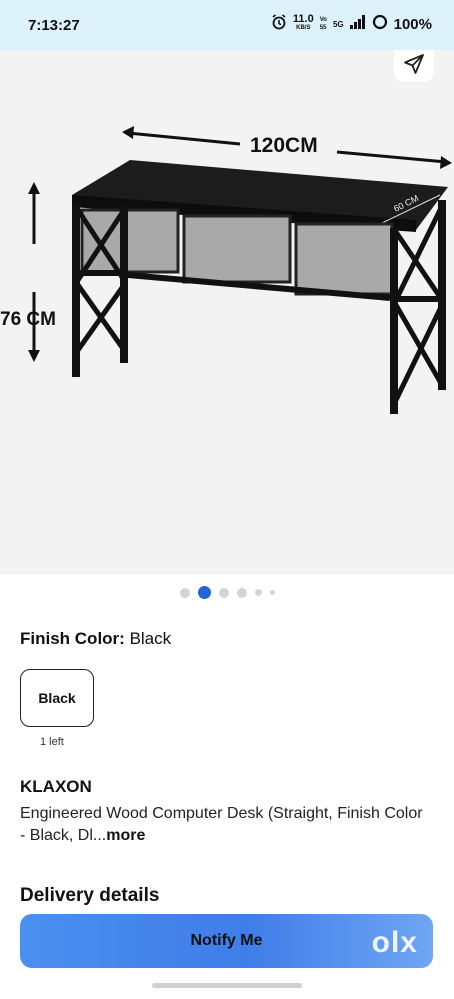 The width and height of the screenshot is (454, 999). I want to click on brand-name: KLAXON, so click(56, 786).